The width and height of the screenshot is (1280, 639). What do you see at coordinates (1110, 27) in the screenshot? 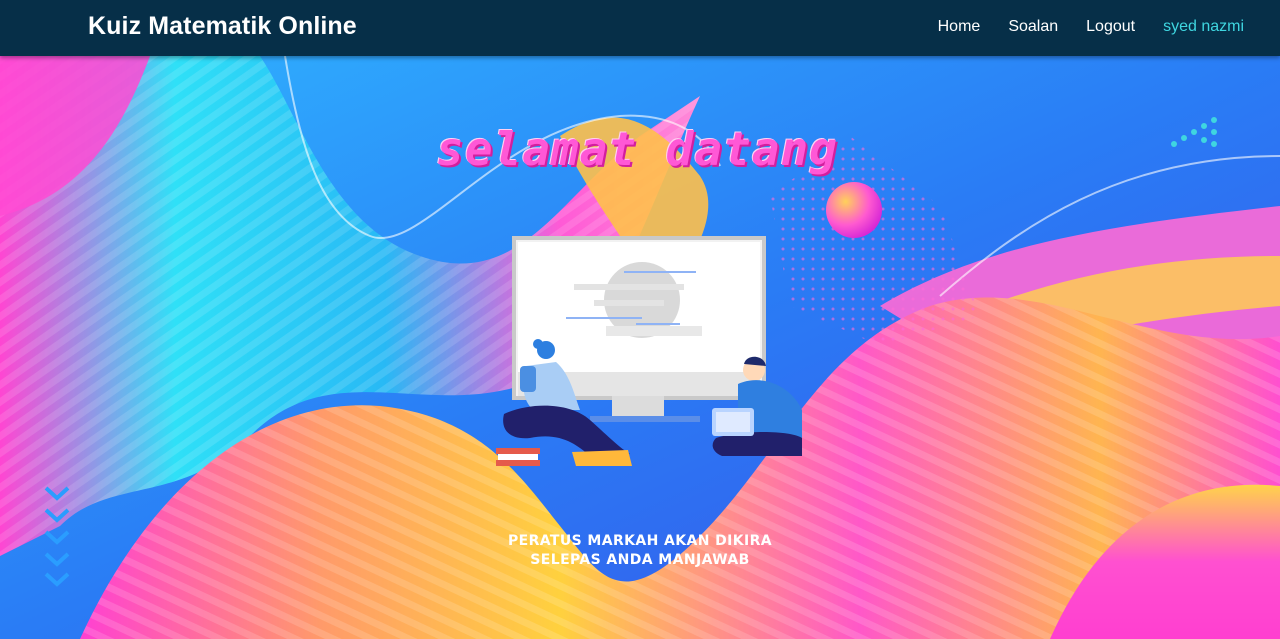
I see `nav-link-logout: Logout` at bounding box center [1110, 27].